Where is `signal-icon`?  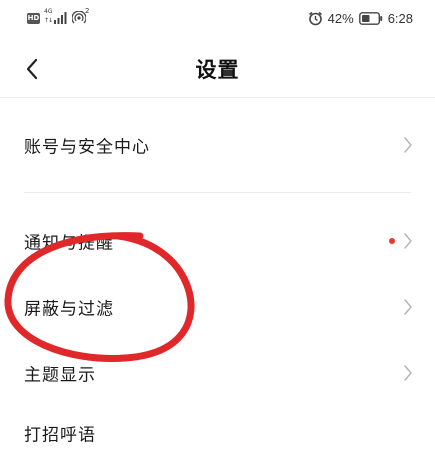
signal-icon is located at coordinates (60, 18).